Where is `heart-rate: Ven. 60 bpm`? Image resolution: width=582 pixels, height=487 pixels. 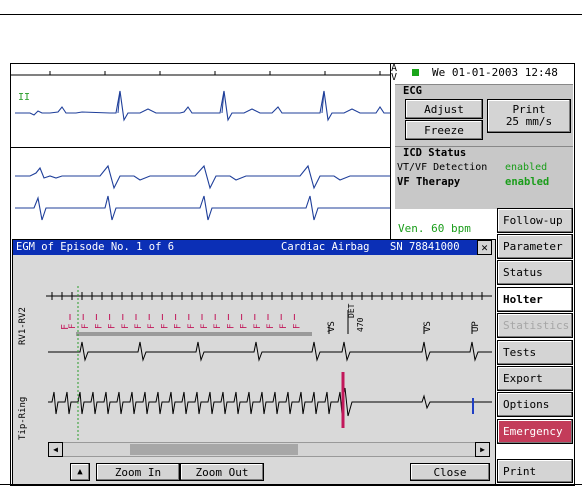
heart-rate: Ven. 60 bpm is located at coordinates (434, 228).